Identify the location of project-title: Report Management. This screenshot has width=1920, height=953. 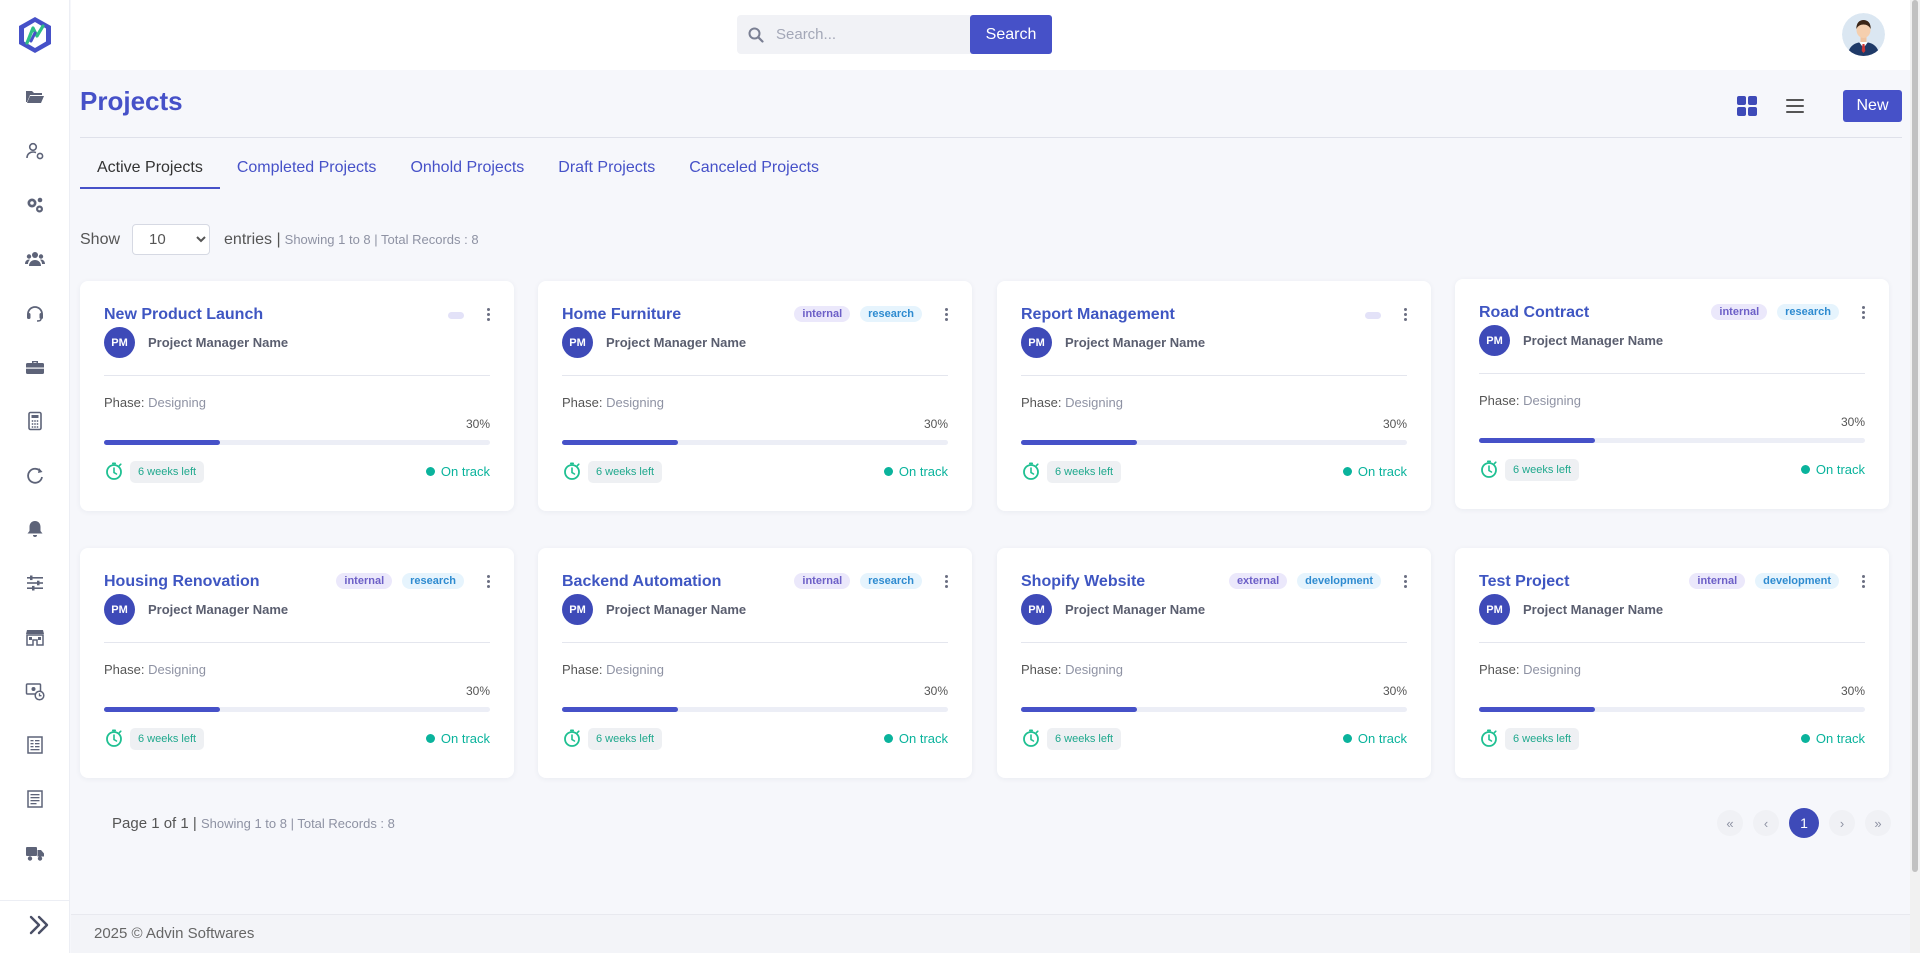
(1098, 315).